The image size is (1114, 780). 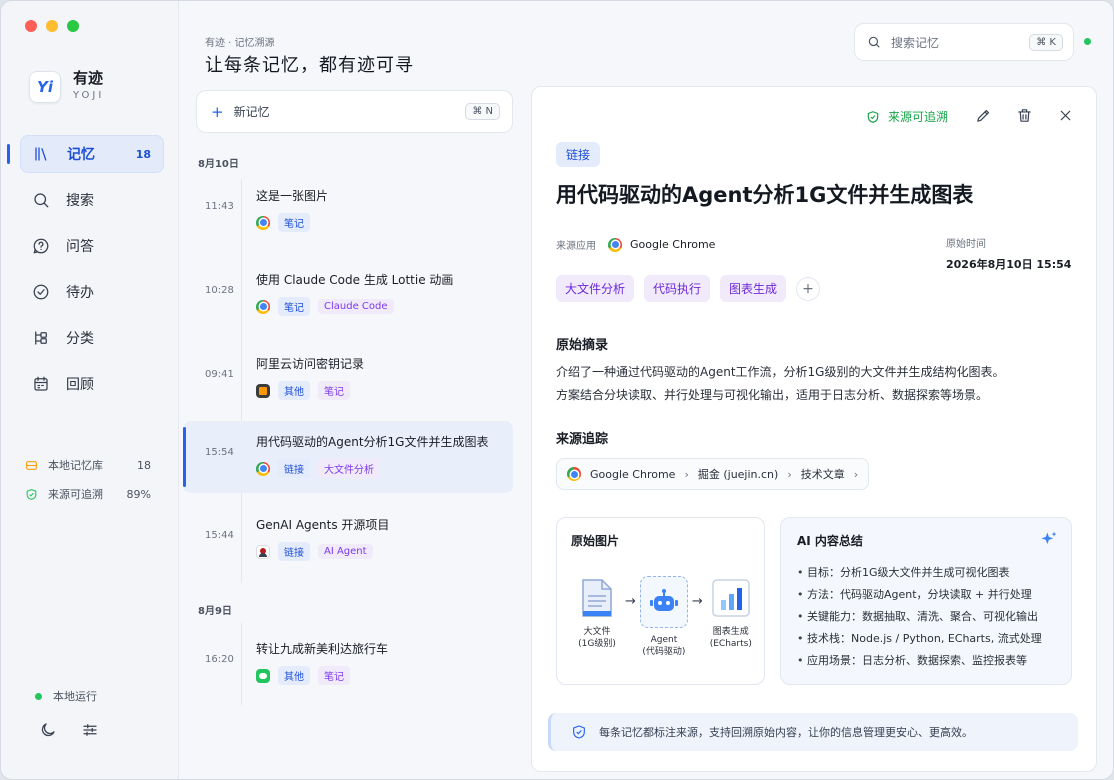 I want to click on bar-chart-icon, so click(x=731, y=598).